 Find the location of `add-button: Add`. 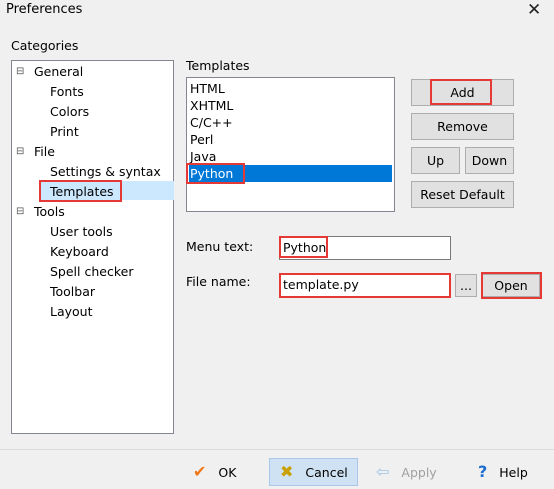

add-button: Add is located at coordinates (462, 92).